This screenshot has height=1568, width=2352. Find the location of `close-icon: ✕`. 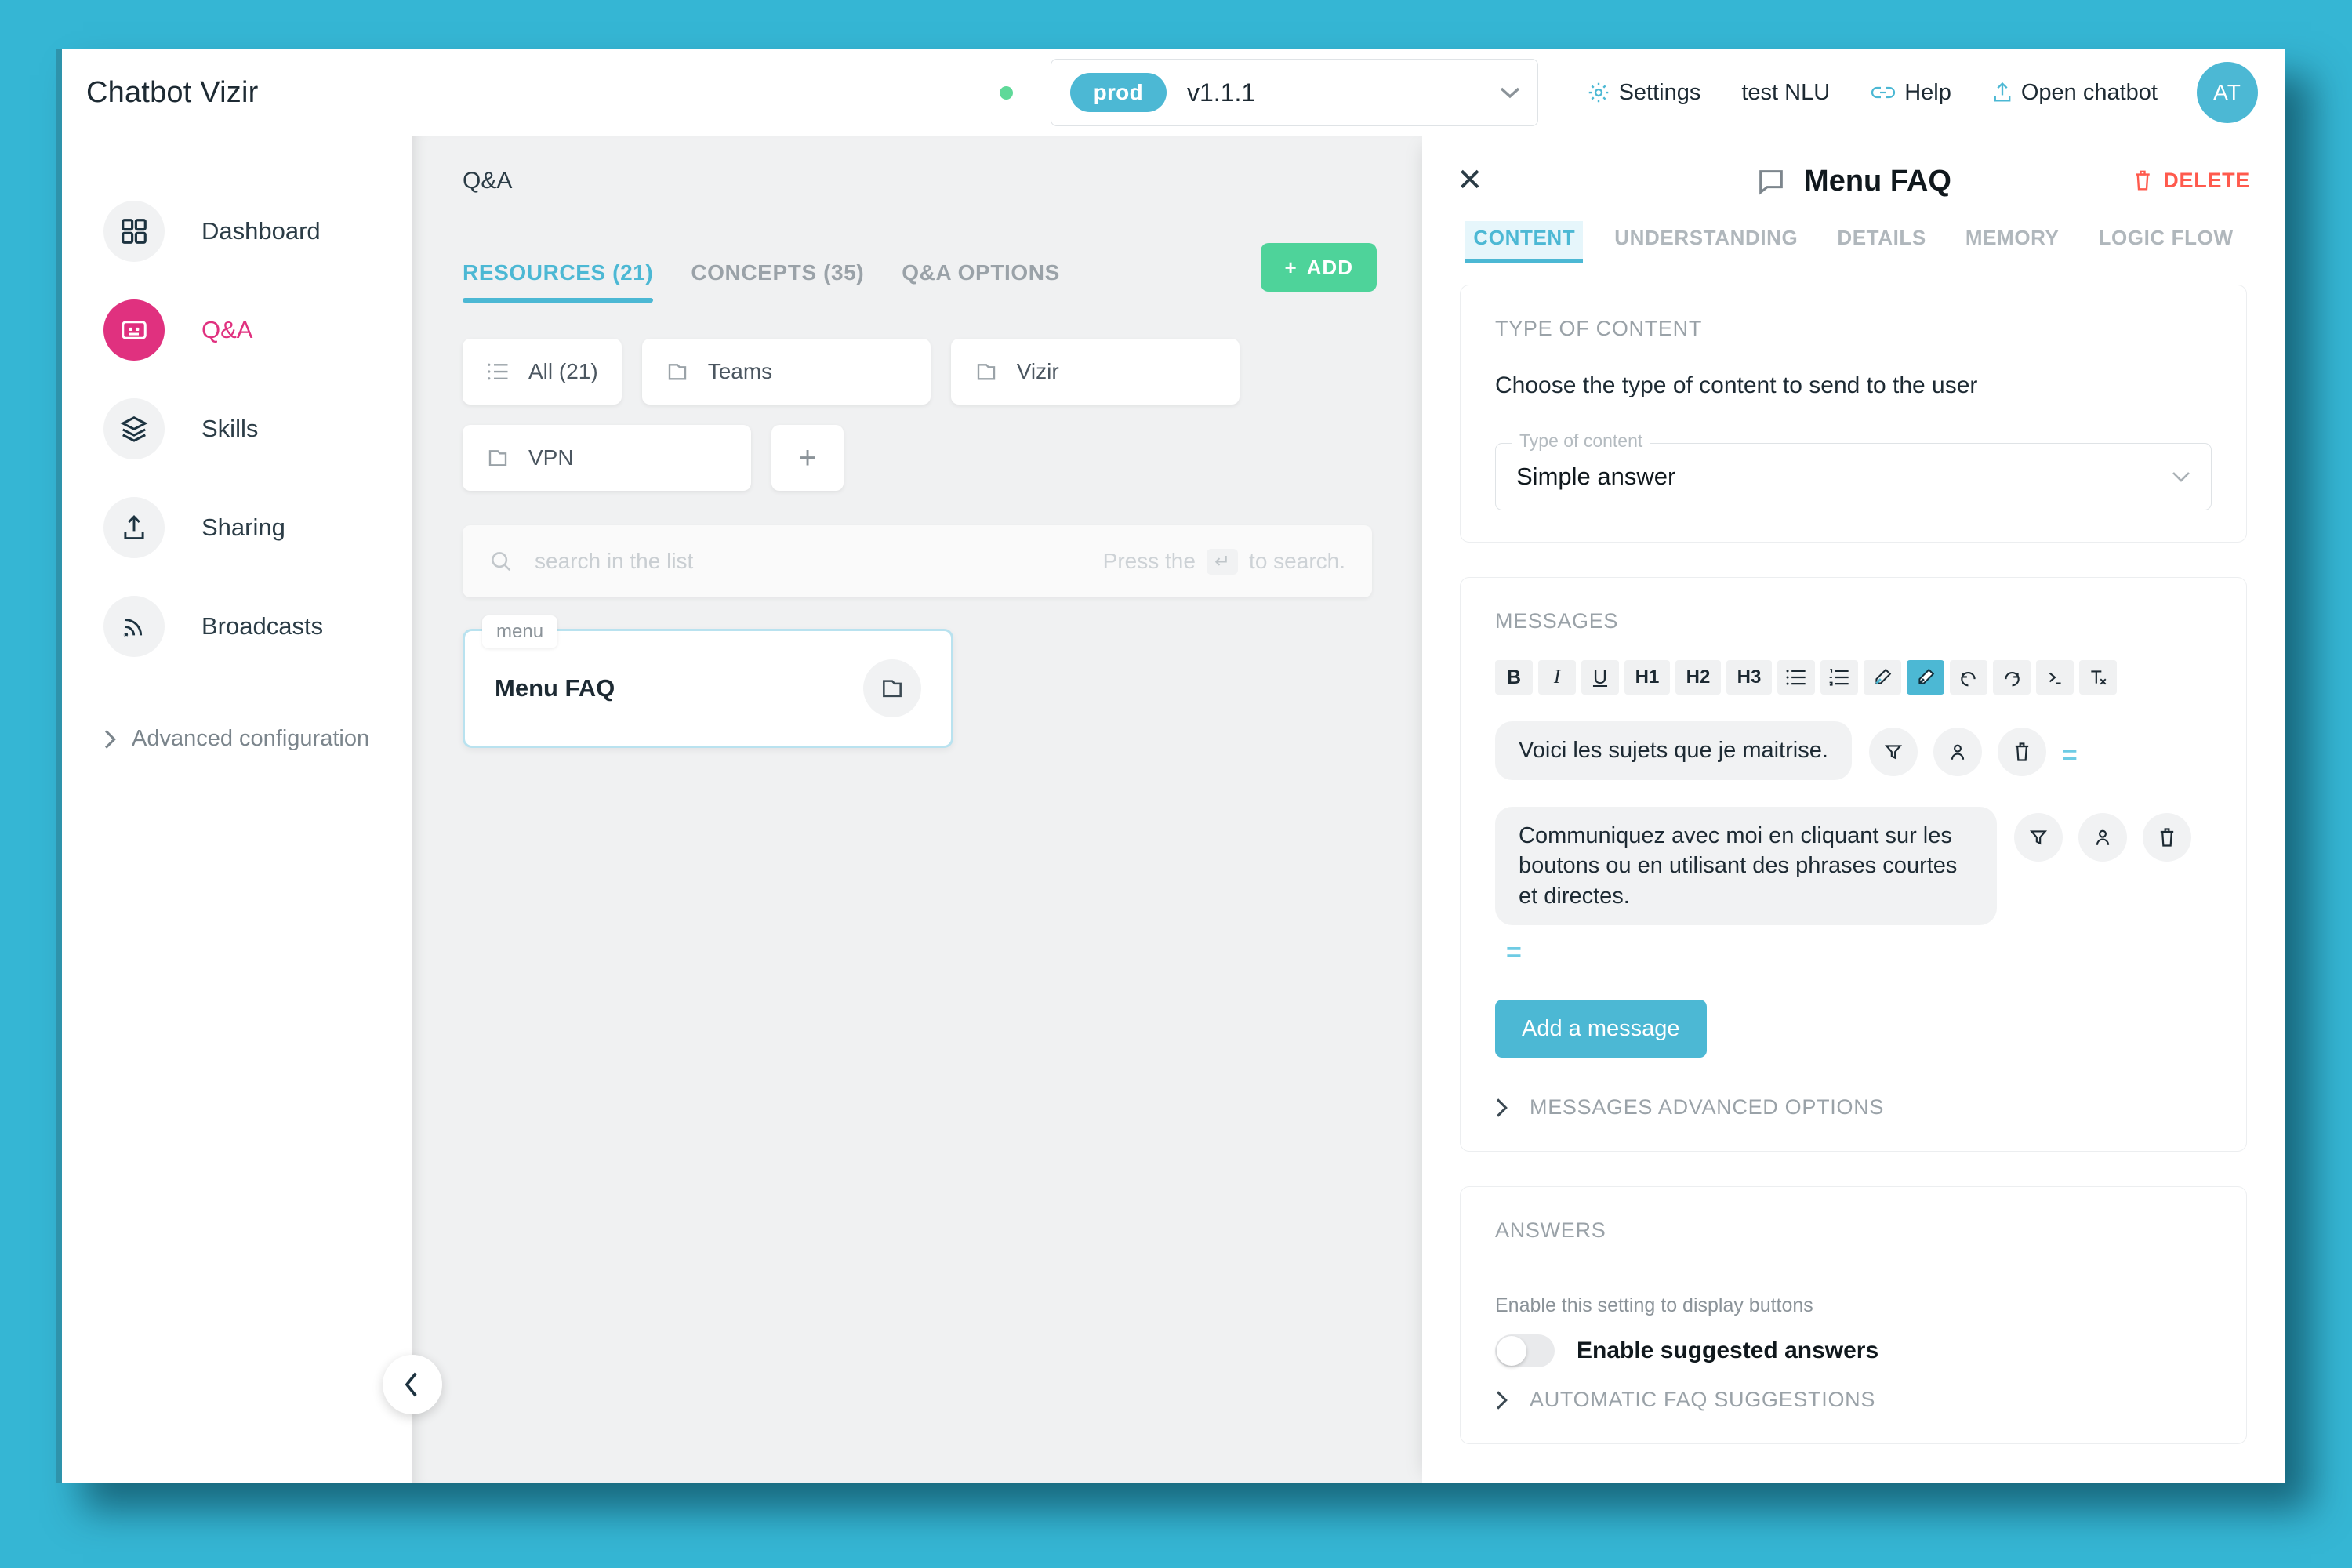

close-icon: ✕ is located at coordinates (1470, 180).